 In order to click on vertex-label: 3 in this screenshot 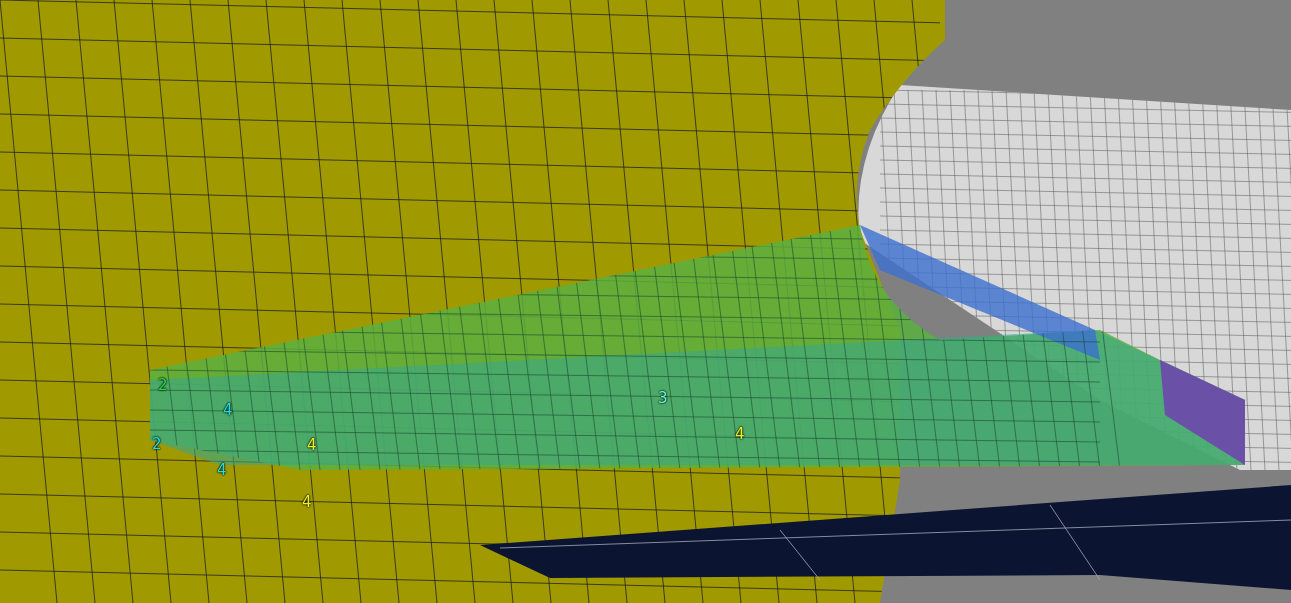, I will do `click(663, 398)`.